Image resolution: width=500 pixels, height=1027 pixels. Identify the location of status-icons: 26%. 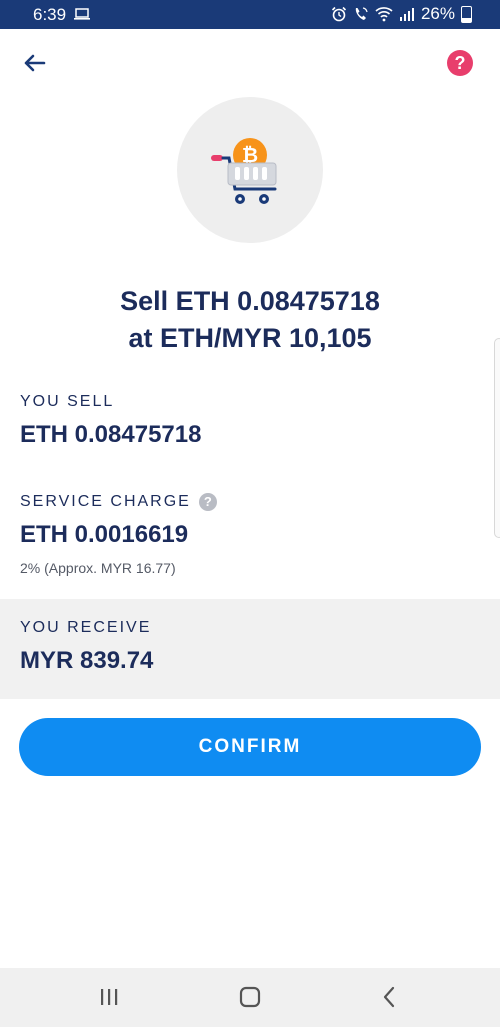
(401, 14).